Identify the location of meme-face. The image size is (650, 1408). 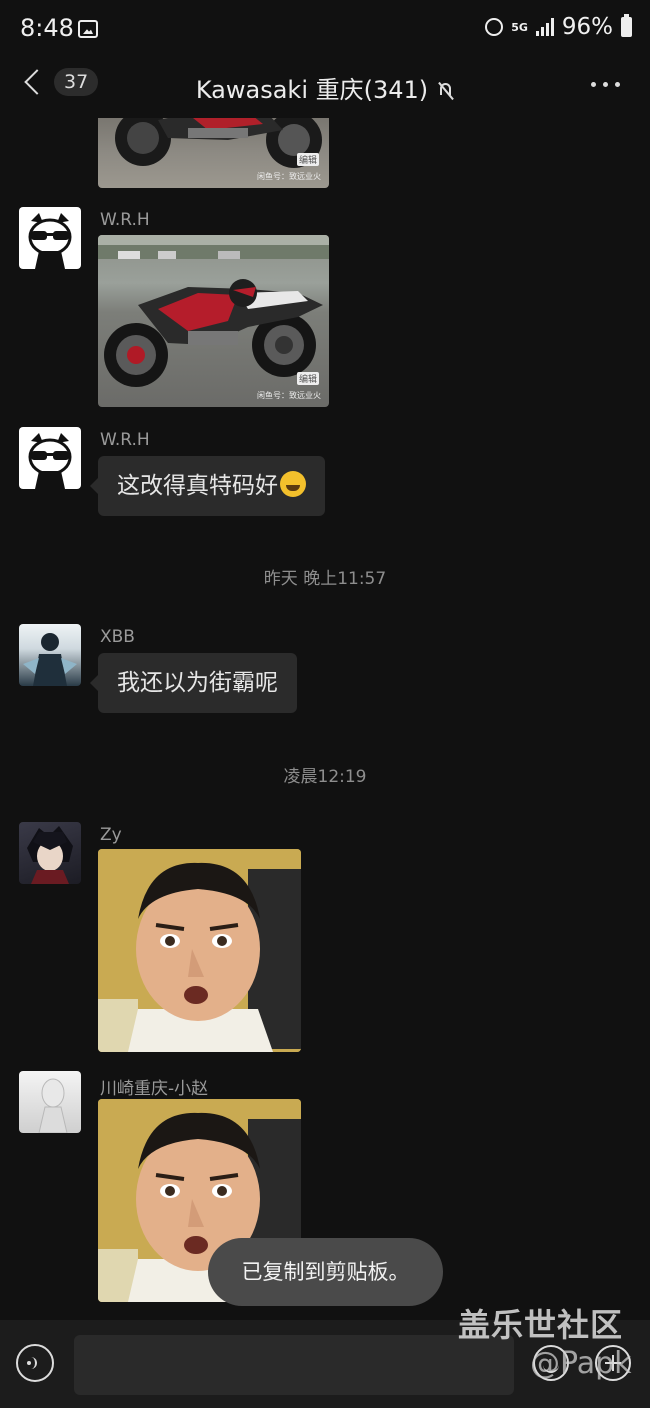
(199, 950).